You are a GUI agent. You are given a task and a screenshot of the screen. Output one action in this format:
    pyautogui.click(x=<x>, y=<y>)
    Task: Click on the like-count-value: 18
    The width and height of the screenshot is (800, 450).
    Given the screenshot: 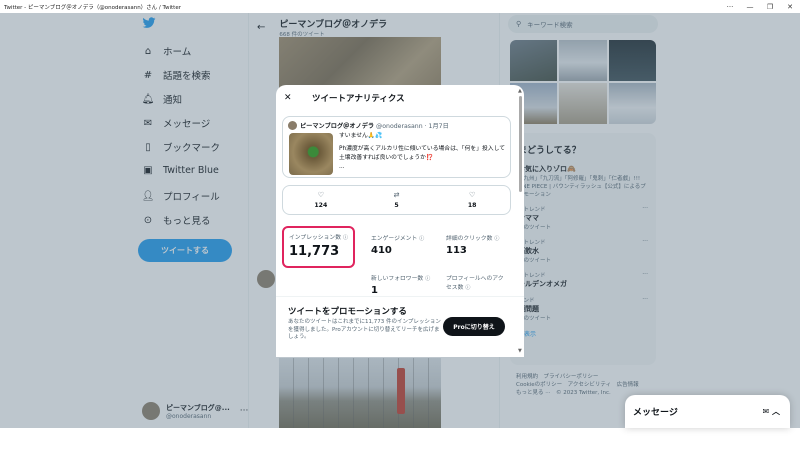 What is the action you would take?
    pyautogui.click(x=472, y=205)
    